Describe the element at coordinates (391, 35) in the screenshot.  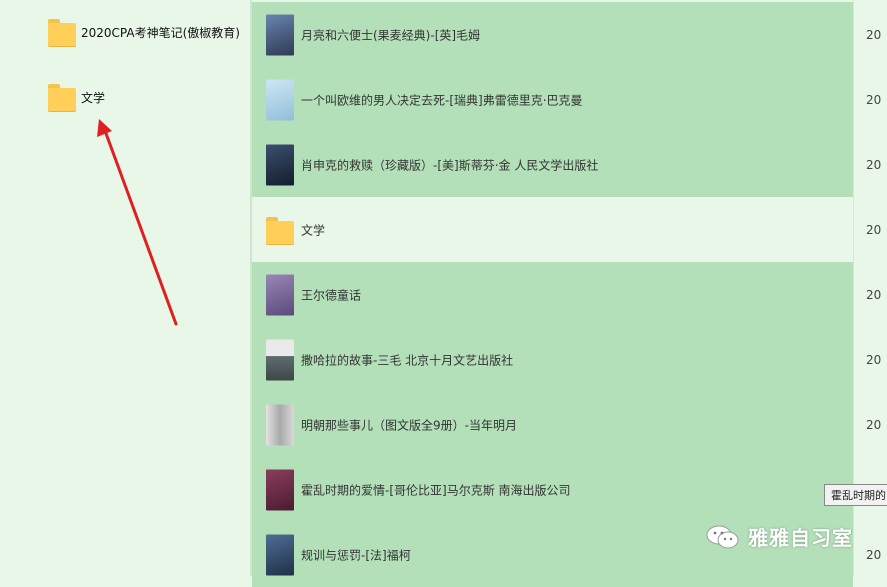
I see `file-name: 月亮和六便士(果麦经典)-[英]毛姆` at that location.